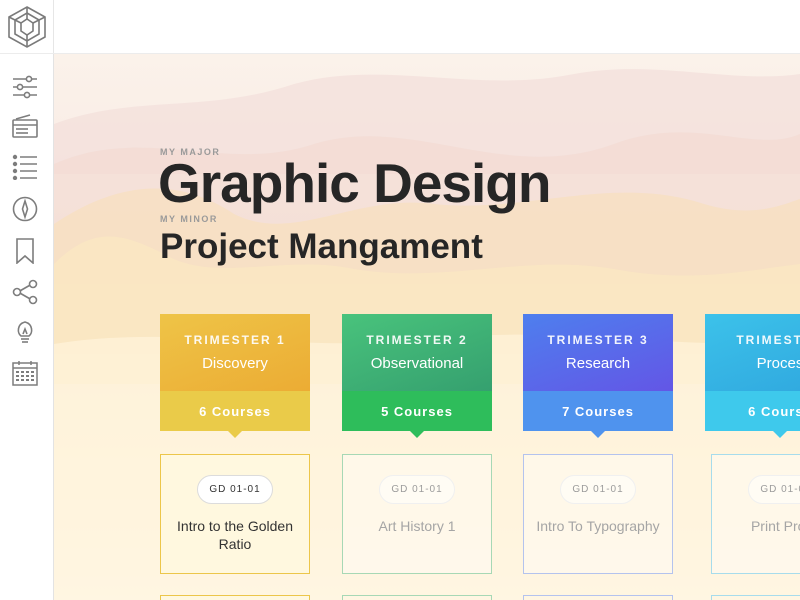  What do you see at coordinates (27, 26) in the screenshot?
I see `cube-logo-icon` at bounding box center [27, 26].